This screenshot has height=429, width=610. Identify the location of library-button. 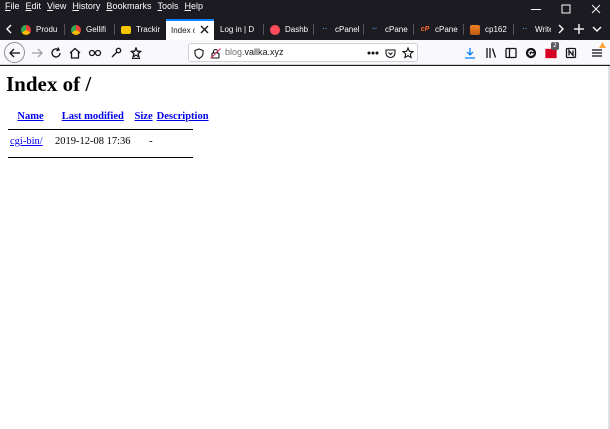
(490, 52).